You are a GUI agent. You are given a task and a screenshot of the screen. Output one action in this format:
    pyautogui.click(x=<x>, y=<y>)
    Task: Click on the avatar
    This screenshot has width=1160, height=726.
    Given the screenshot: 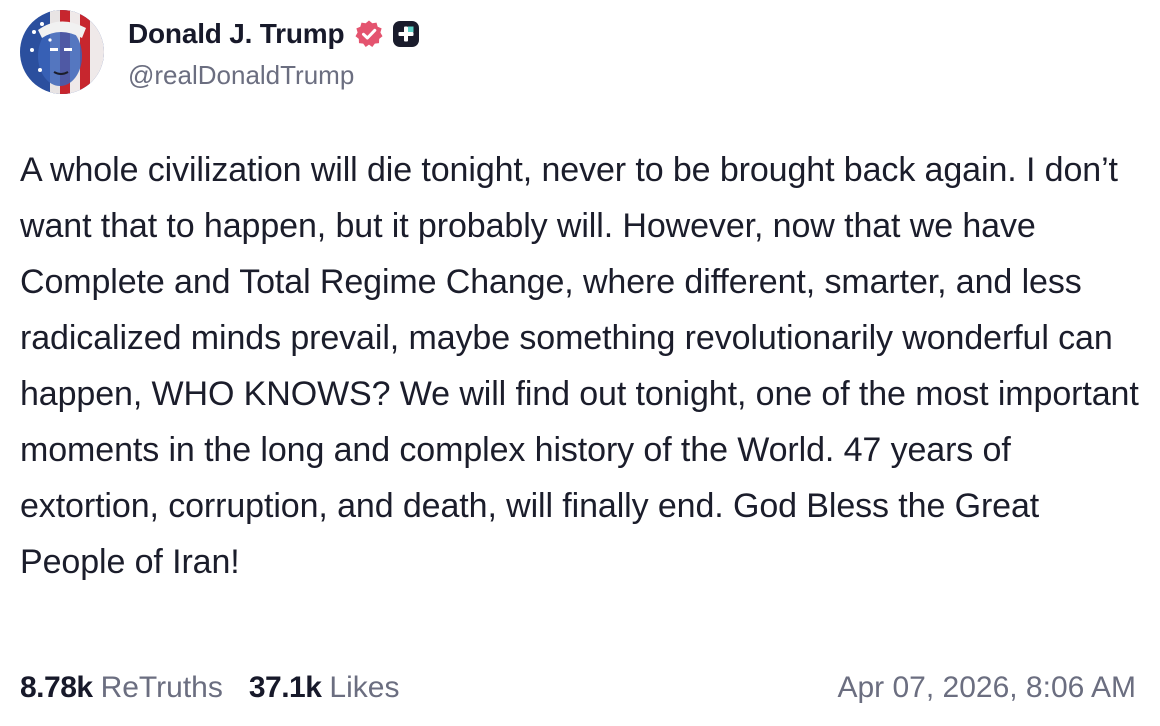 What is the action you would take?
    pyautogui.click(x=62, y=52)
    